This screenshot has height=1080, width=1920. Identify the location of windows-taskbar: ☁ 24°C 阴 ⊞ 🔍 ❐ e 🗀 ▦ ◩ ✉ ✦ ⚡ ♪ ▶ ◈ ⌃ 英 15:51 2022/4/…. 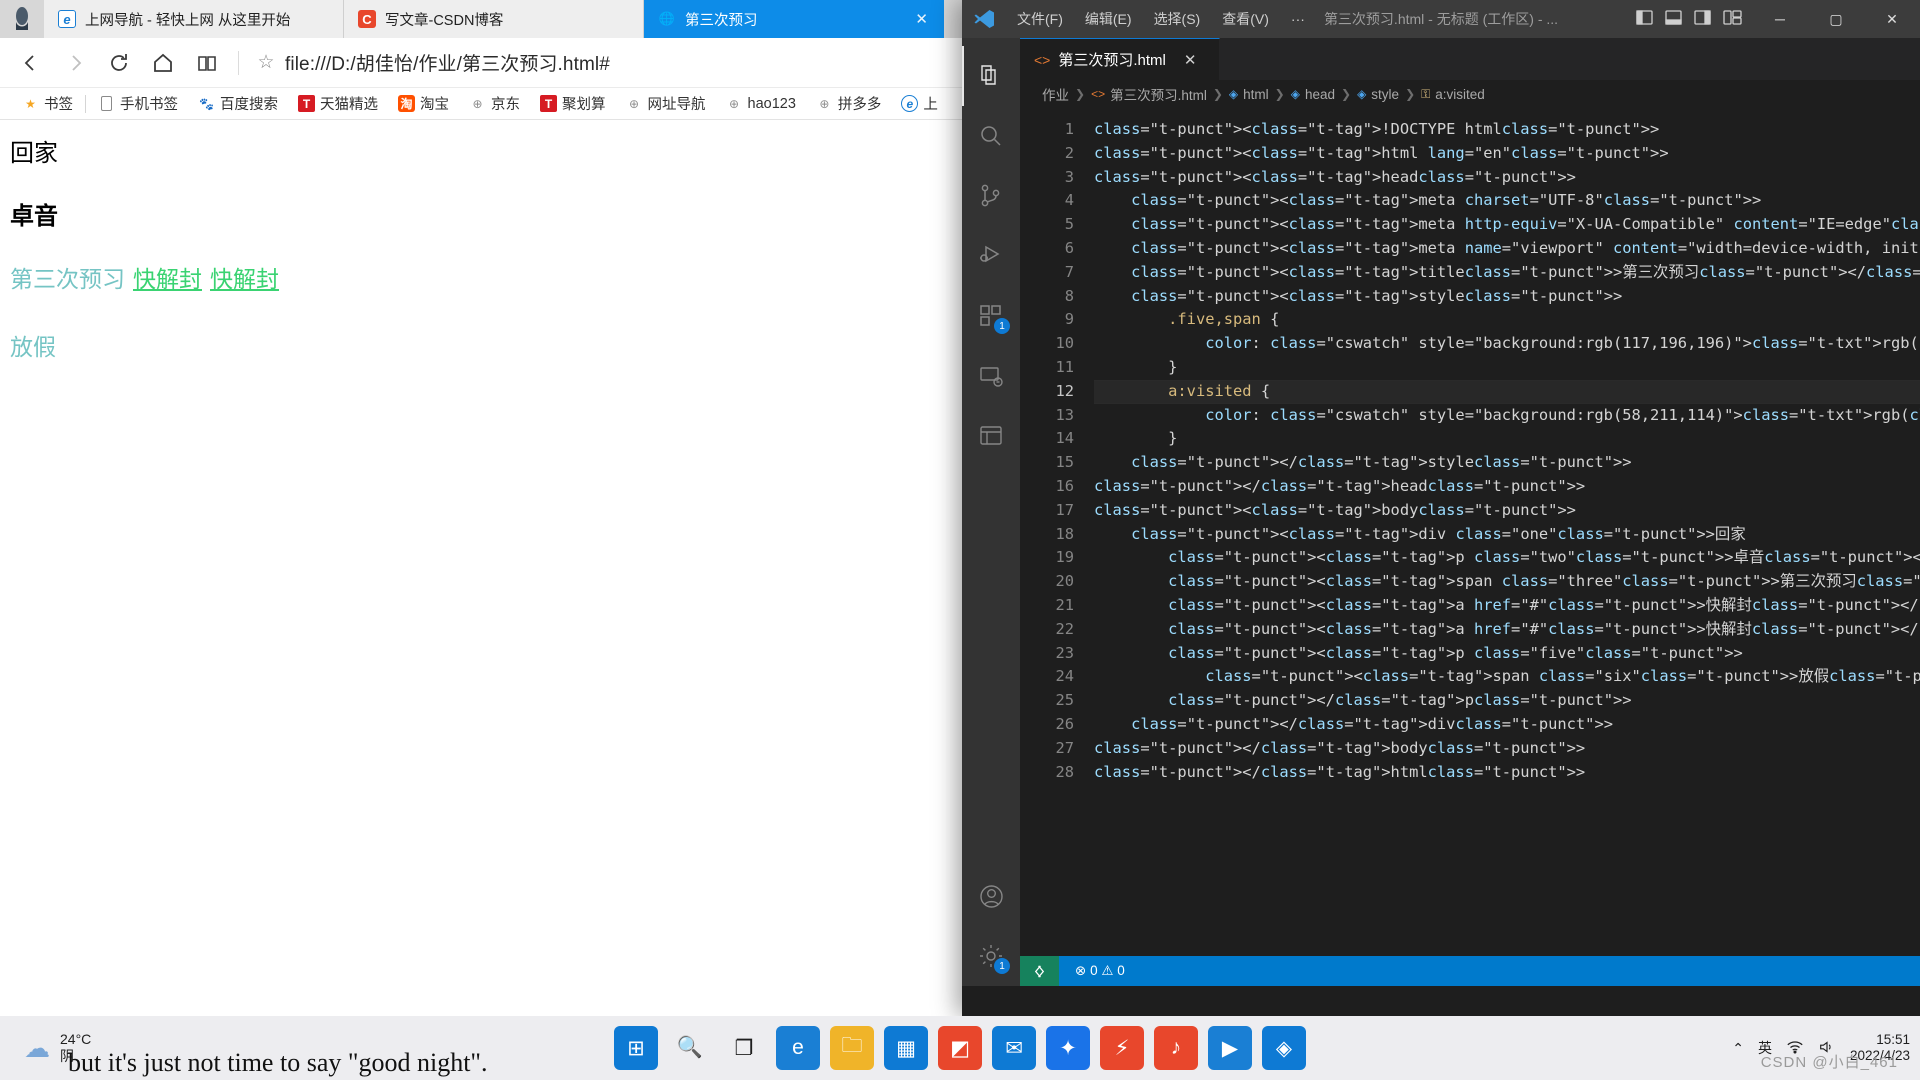
(960, 1048).